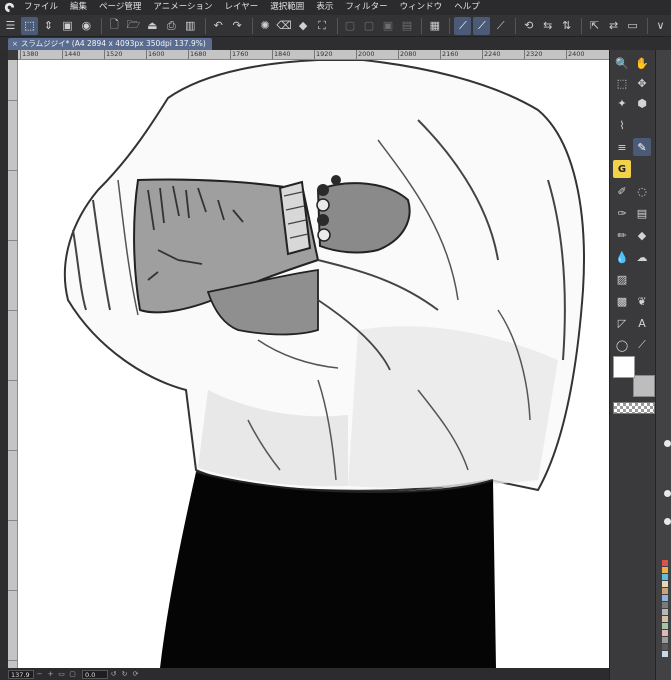  Describe the element at coordinates (622, 213) in the screenshot. I see `marker-tool-icon: ✑` at that location.